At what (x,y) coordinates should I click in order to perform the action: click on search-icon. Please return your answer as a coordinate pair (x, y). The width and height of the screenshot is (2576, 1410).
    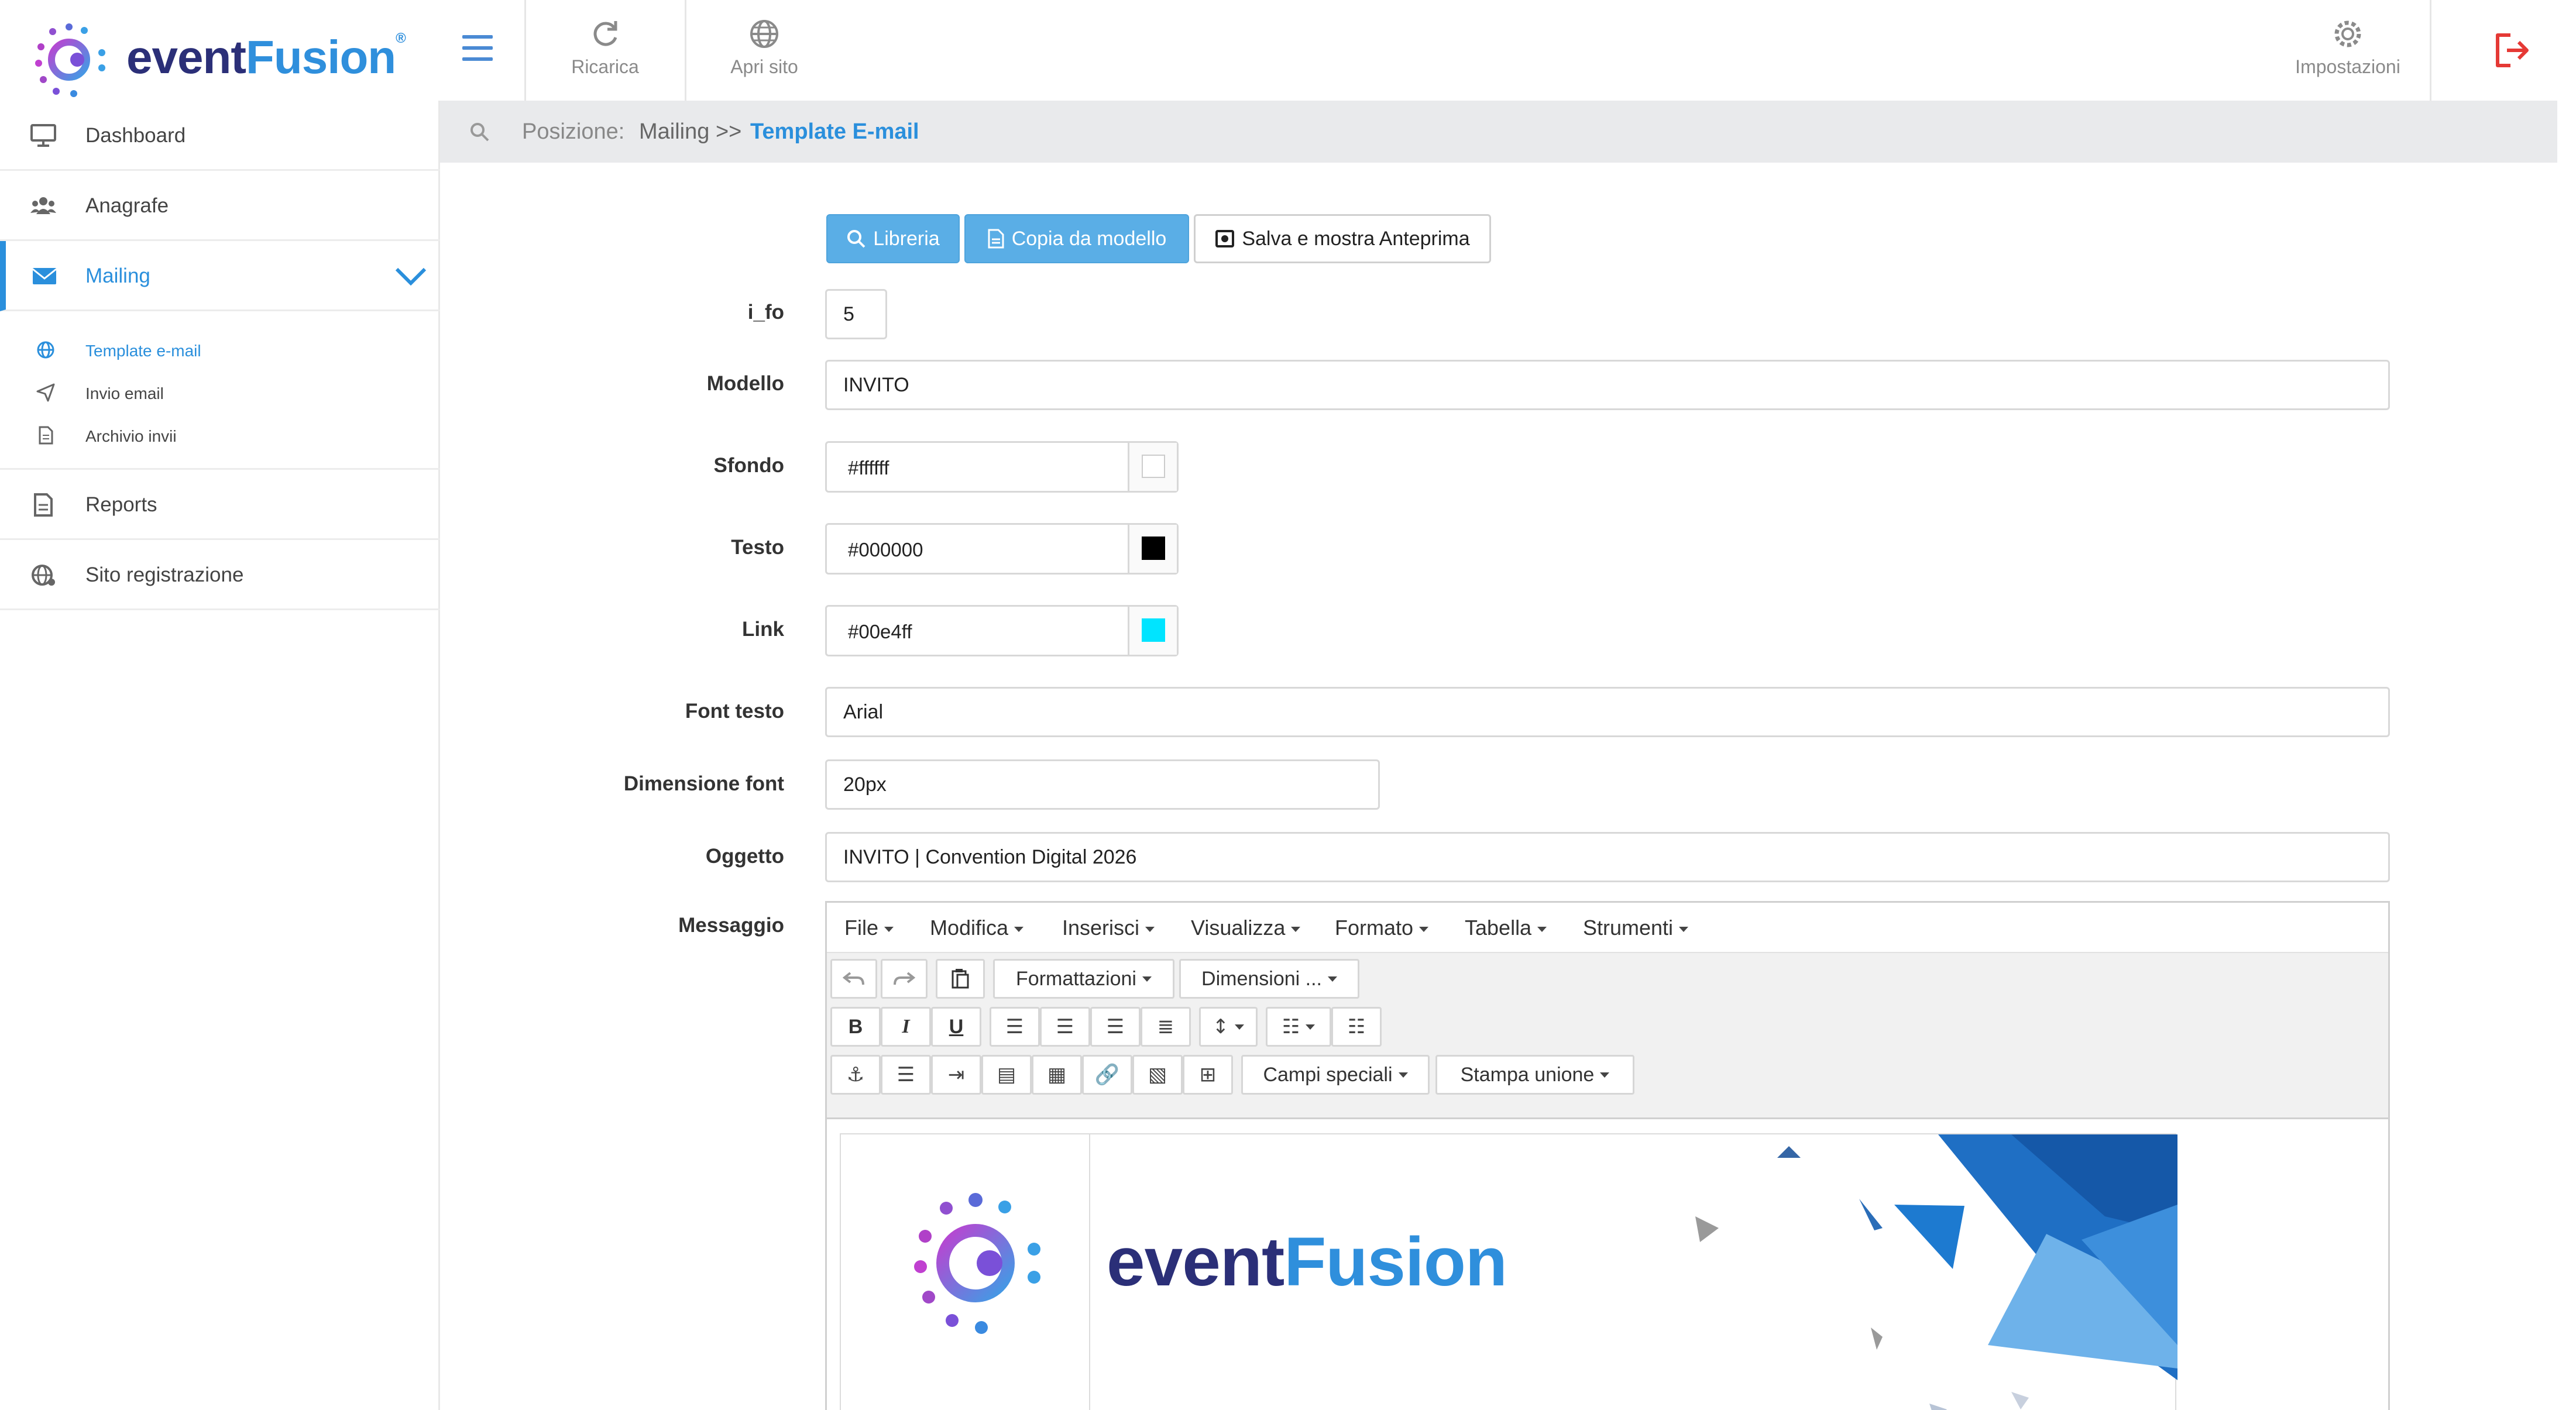
    Looking at the image, I should click on (479, 132).